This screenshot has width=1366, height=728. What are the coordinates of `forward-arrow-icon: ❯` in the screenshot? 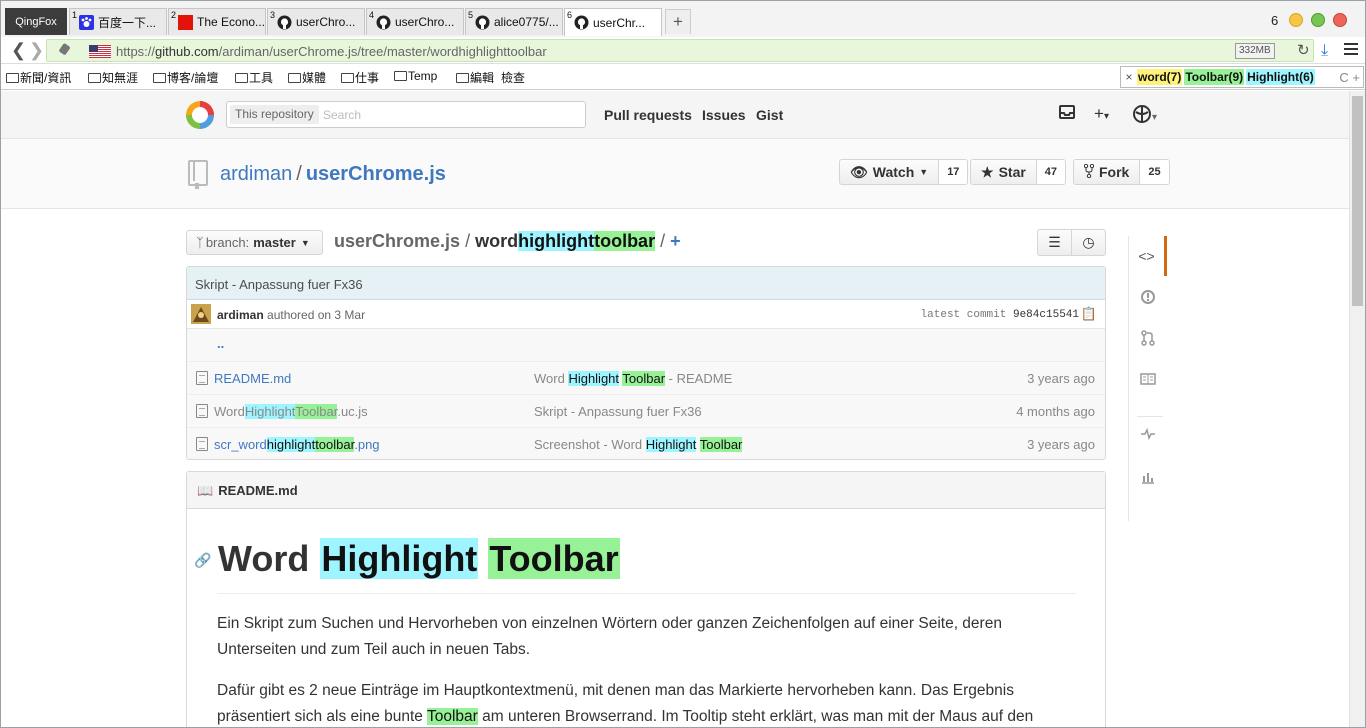 It's located at (36, 50).